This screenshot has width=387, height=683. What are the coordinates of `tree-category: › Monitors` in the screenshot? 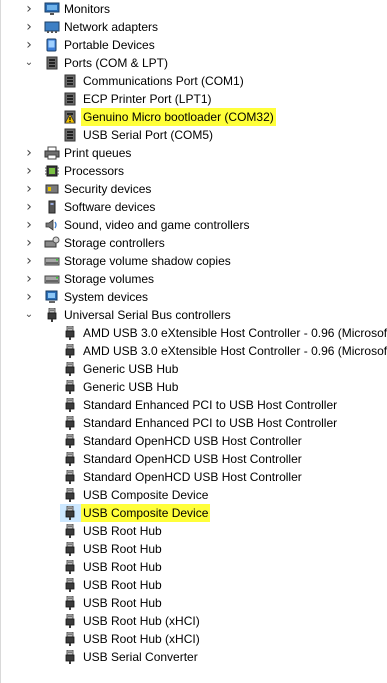 It's located at (193, 9).